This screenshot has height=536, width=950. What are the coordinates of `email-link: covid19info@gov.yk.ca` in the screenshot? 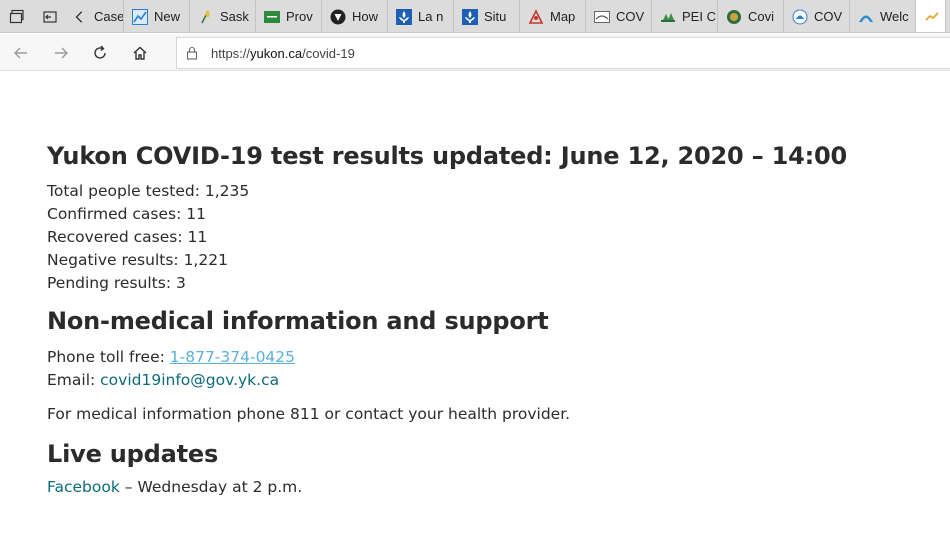 It's located at (189, 380).